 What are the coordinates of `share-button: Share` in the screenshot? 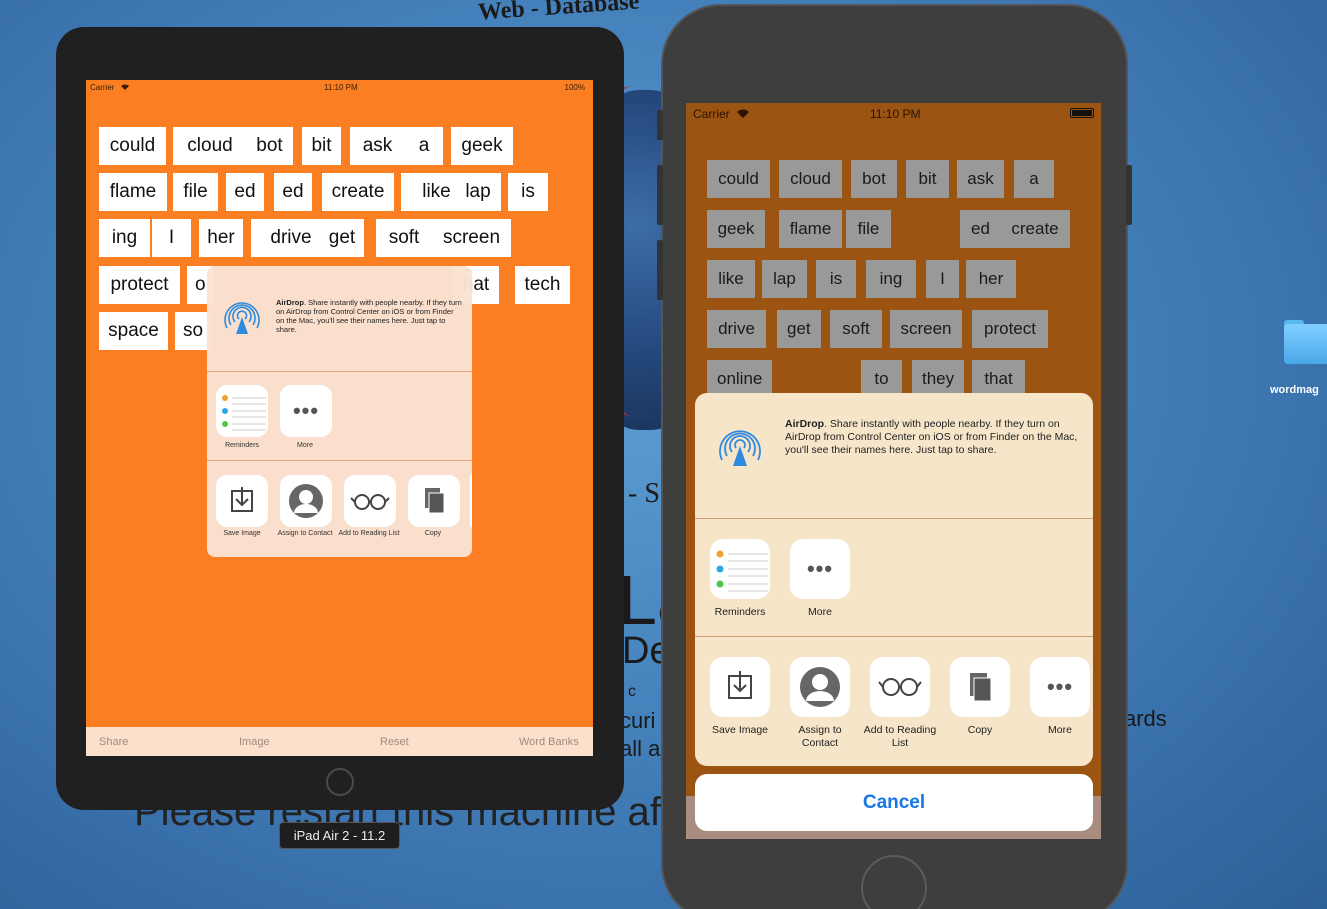 It's located at (113, 742).